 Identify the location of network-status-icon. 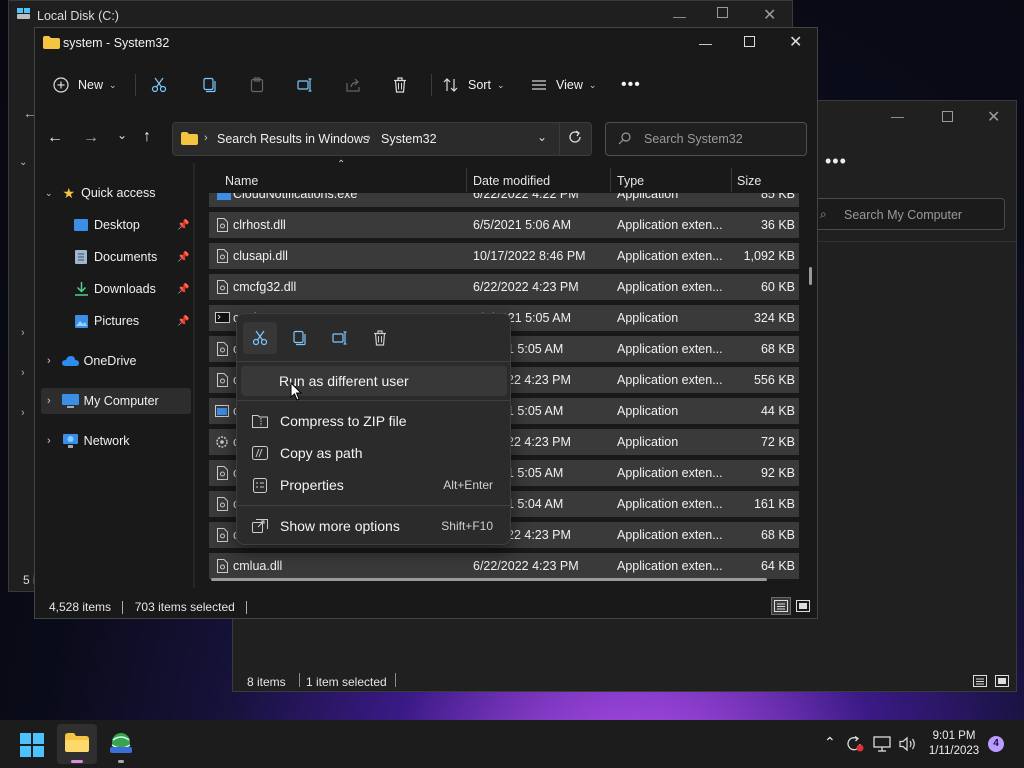
(882, 744).